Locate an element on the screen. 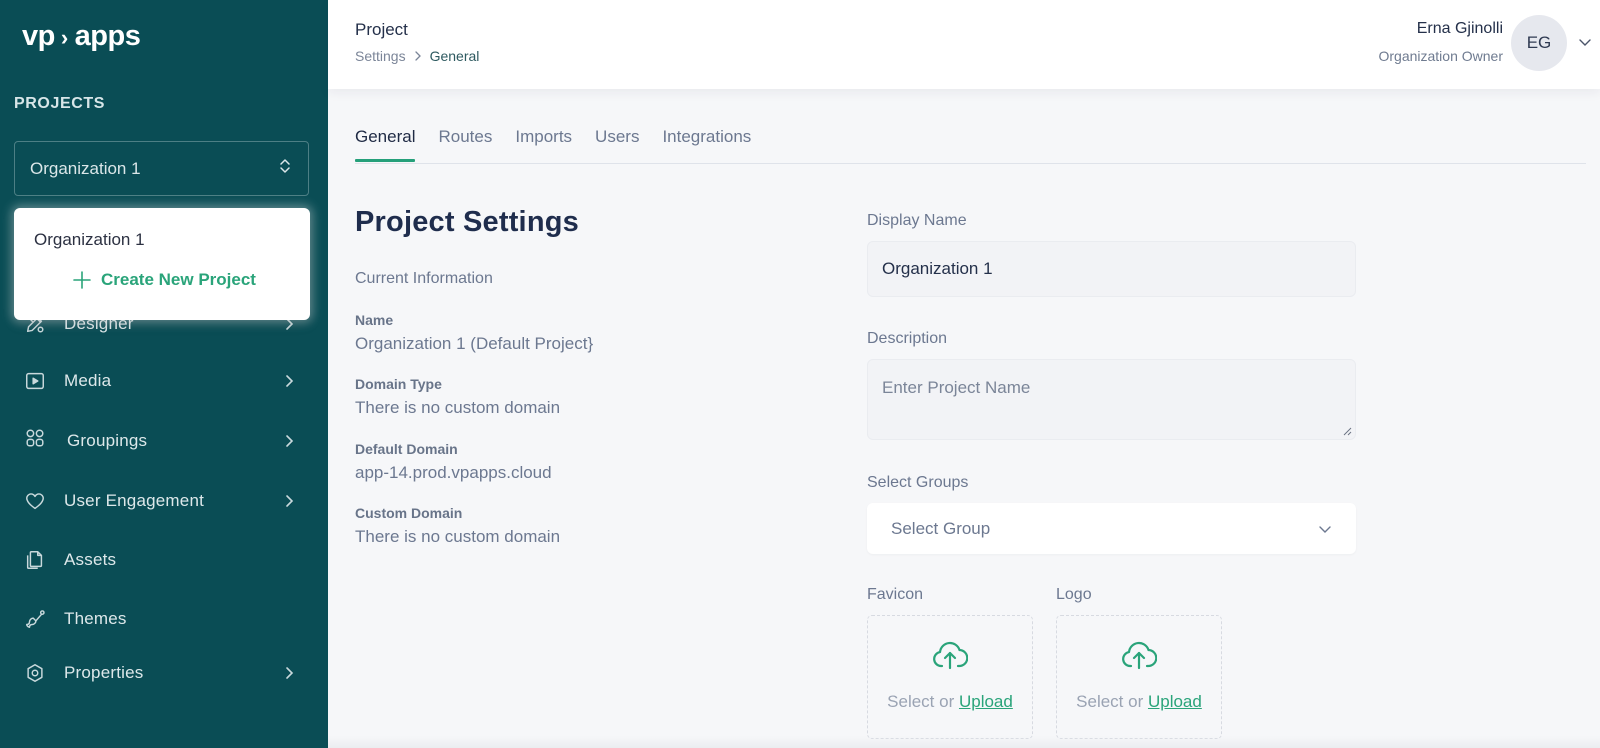  project-select: Organization 1 is located at coordinates (161, 168).